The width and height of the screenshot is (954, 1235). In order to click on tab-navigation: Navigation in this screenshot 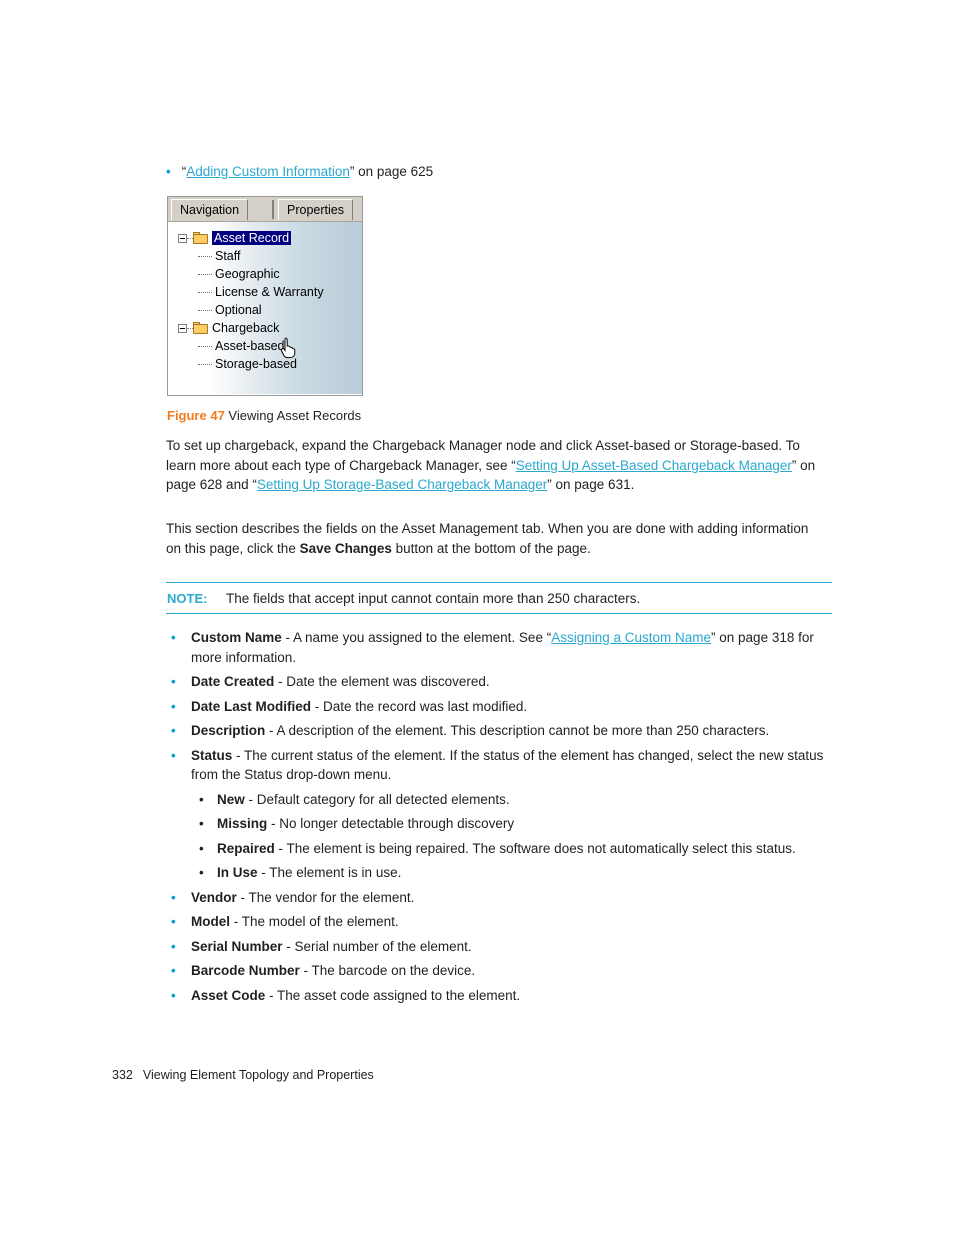, I will do `click(210, 209)`.